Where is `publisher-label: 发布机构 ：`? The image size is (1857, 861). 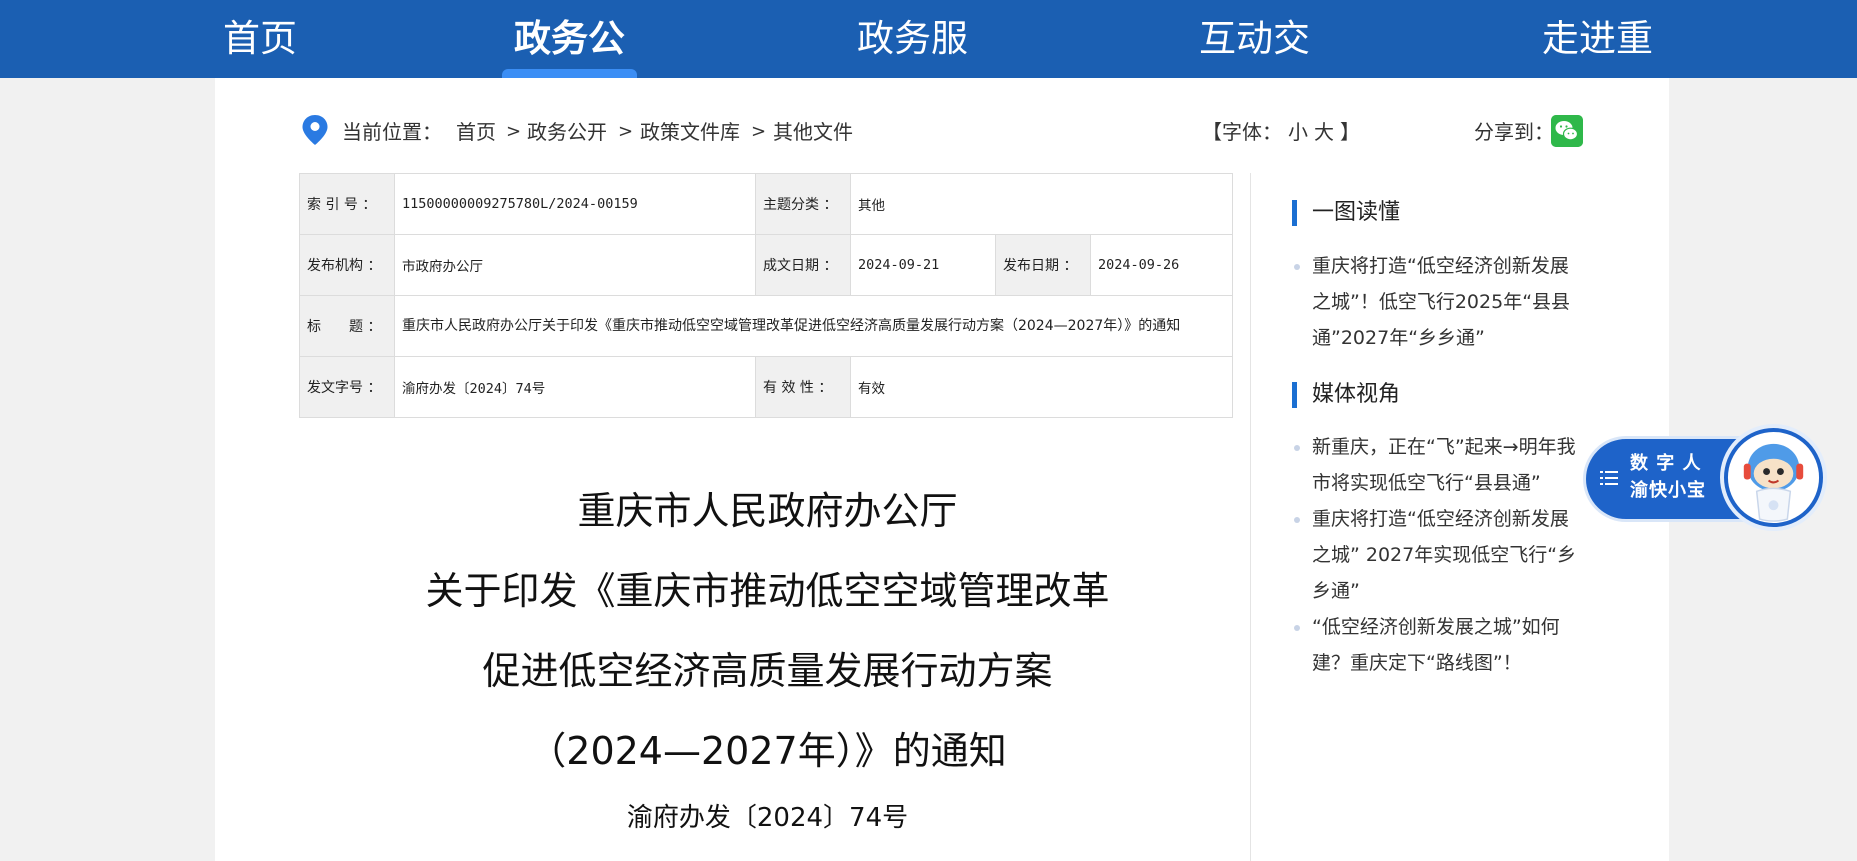 publisher-label: 发布机构 ： is located at coordinates (347, 265).